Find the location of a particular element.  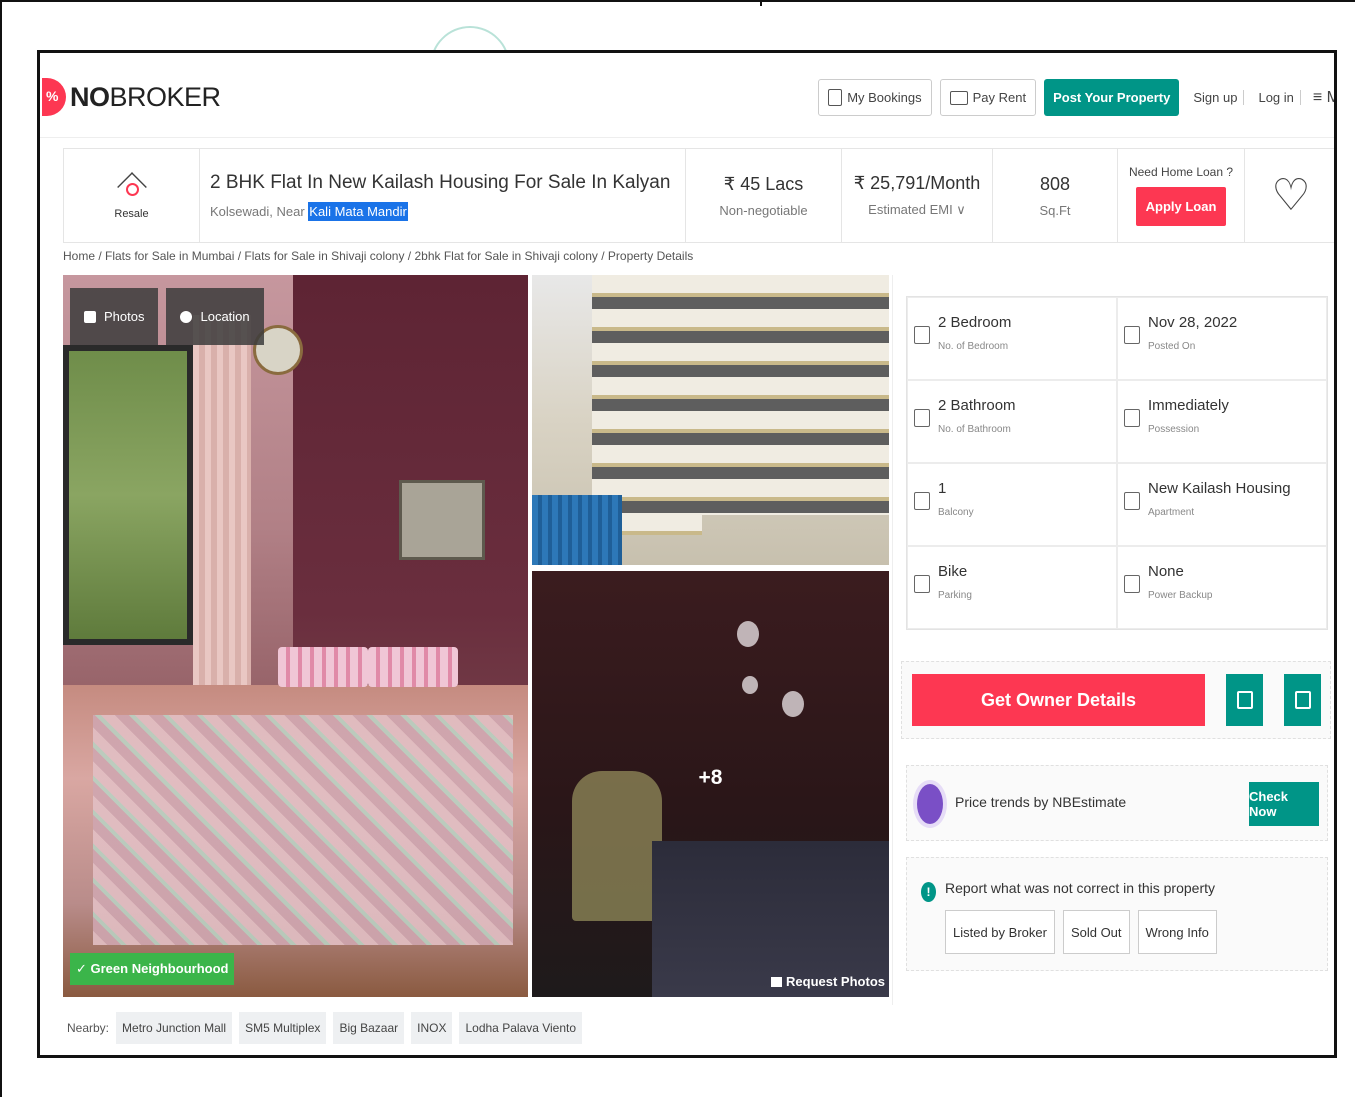

emi-label: Estimated EMI ∨ is located at coordinates (917, 210).